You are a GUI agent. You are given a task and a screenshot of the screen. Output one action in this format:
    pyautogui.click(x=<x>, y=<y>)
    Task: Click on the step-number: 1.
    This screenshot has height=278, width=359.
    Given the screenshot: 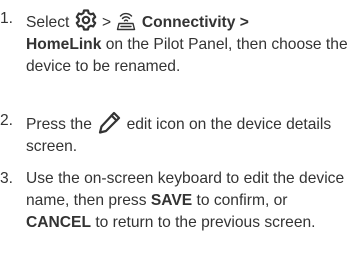 What is the action you would take?
    pyautogui.click(x=7, y=18)
    